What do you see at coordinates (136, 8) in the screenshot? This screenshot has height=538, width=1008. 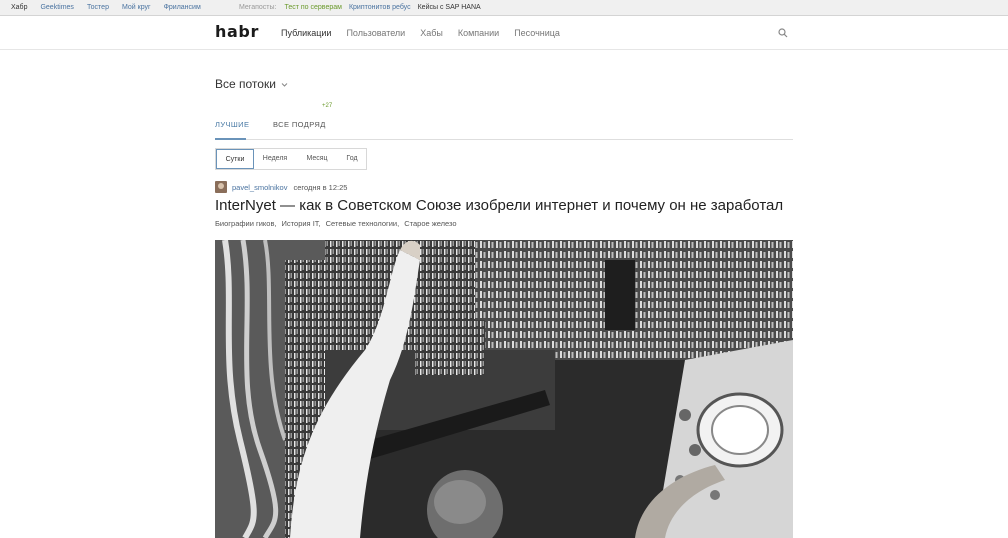 I see `service-link-moikrug: Мой круг` at bounding box center [136, 8].